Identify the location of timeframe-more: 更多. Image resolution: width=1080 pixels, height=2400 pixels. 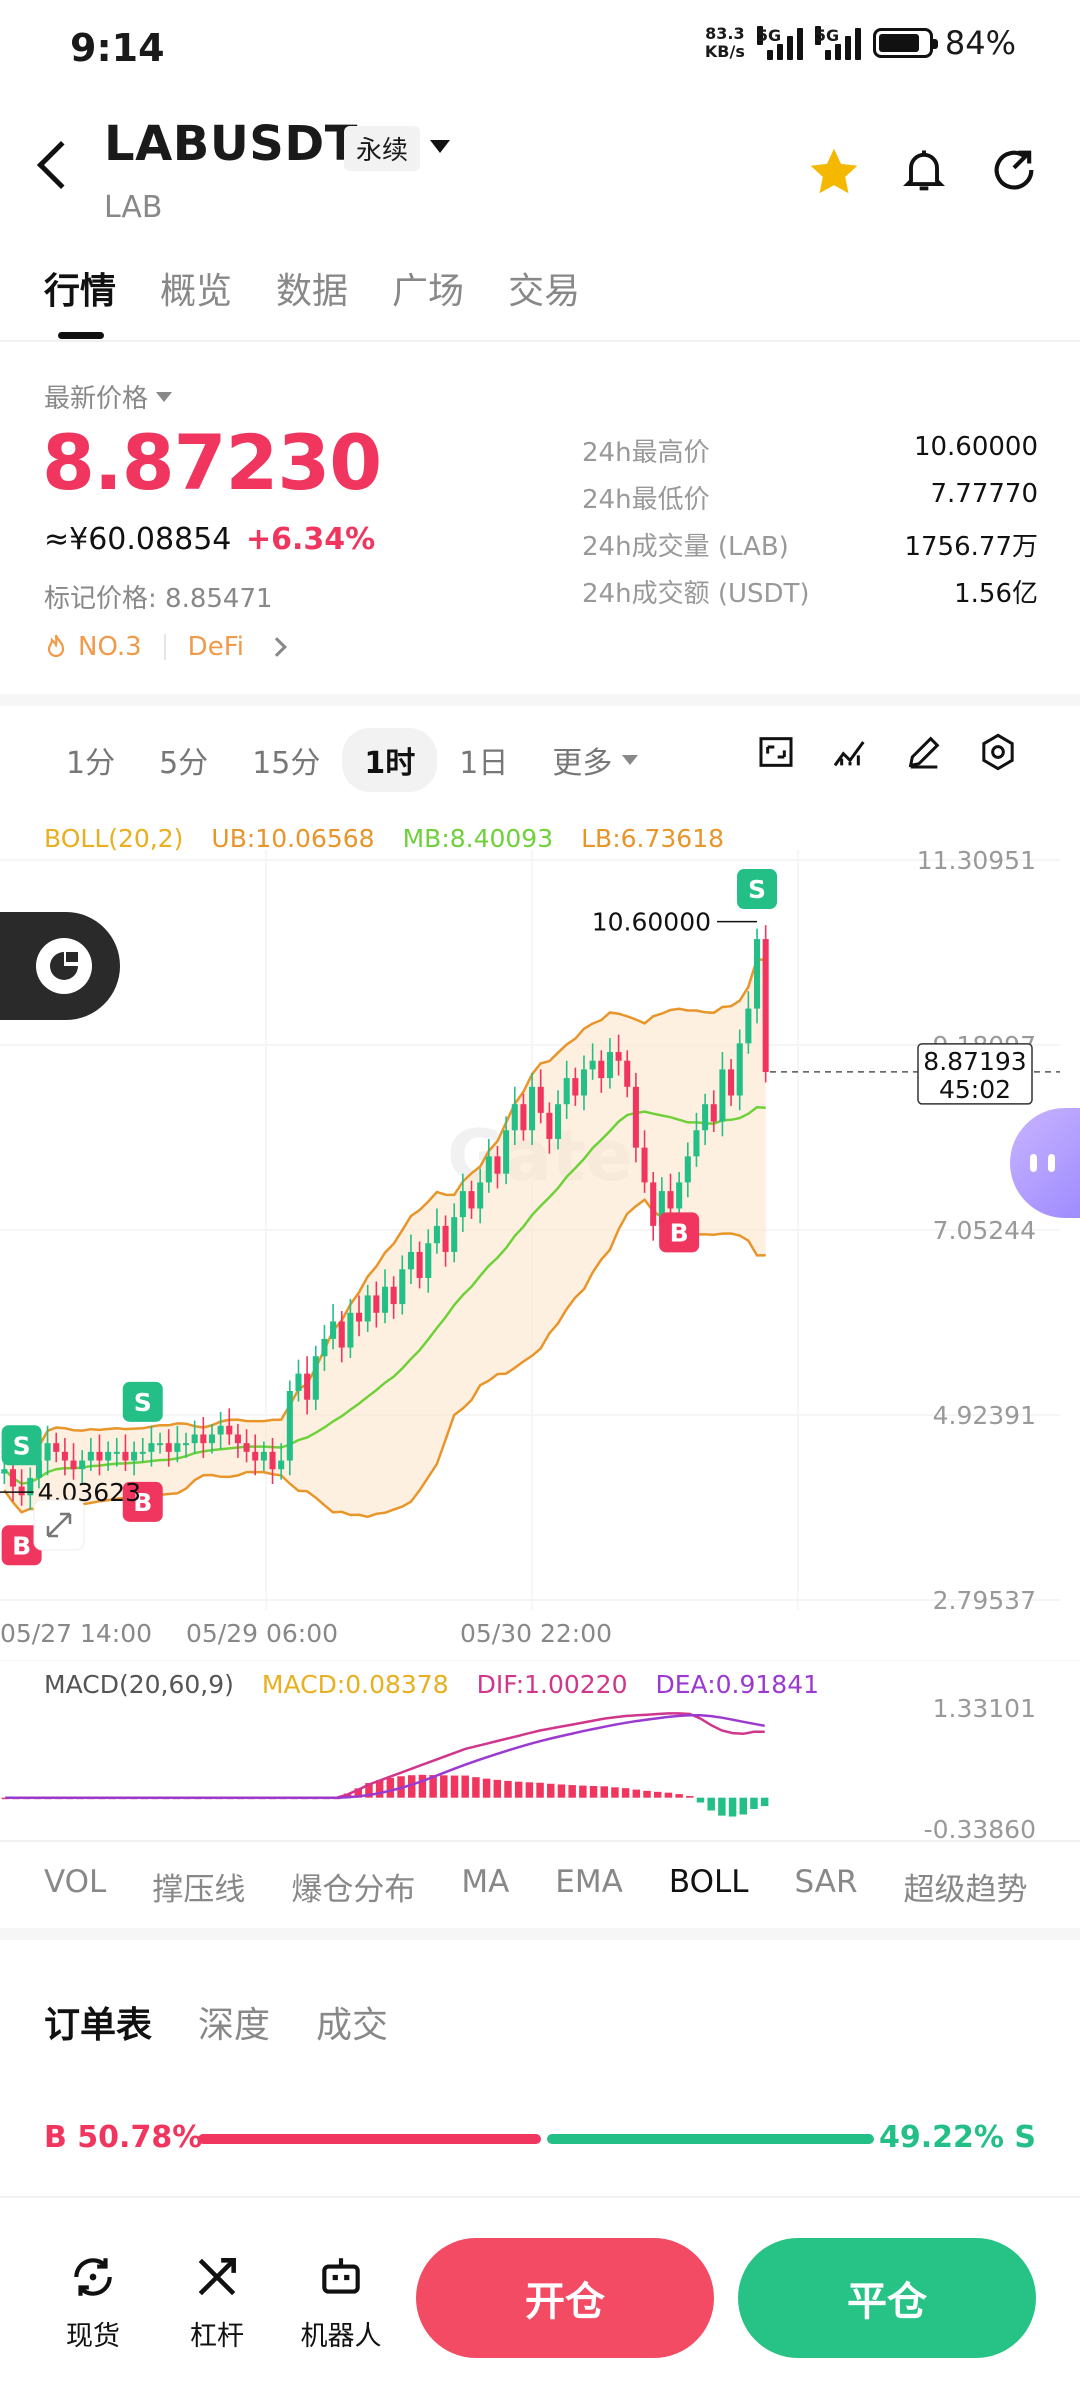
(595, 760).